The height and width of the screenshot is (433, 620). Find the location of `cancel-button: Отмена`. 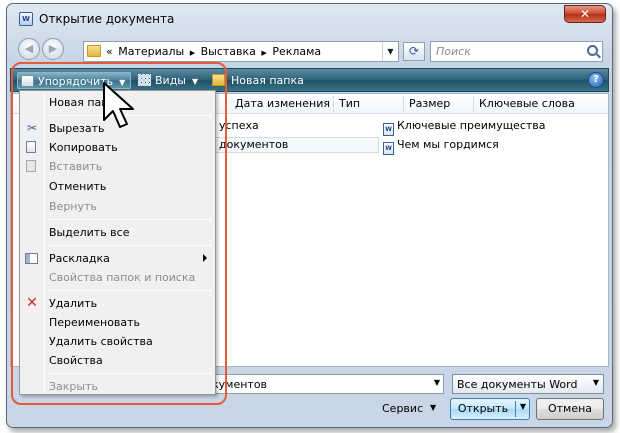

cancel-button: Отмена is located at coordinates (570, 409).